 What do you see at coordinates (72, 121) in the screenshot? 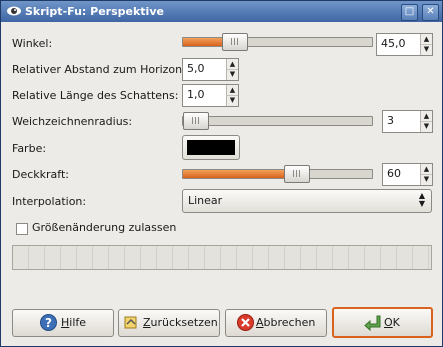
I see `weichzeichnen-label: Weichzeichnenradius:` at bounding box center [72, 121].